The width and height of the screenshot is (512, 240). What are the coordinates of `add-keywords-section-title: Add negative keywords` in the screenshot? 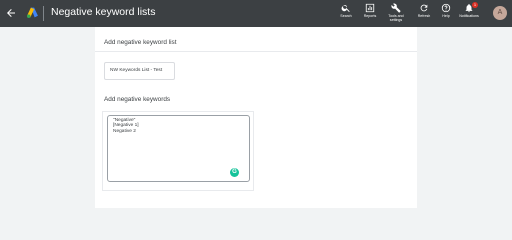 It's located at (137, 99).